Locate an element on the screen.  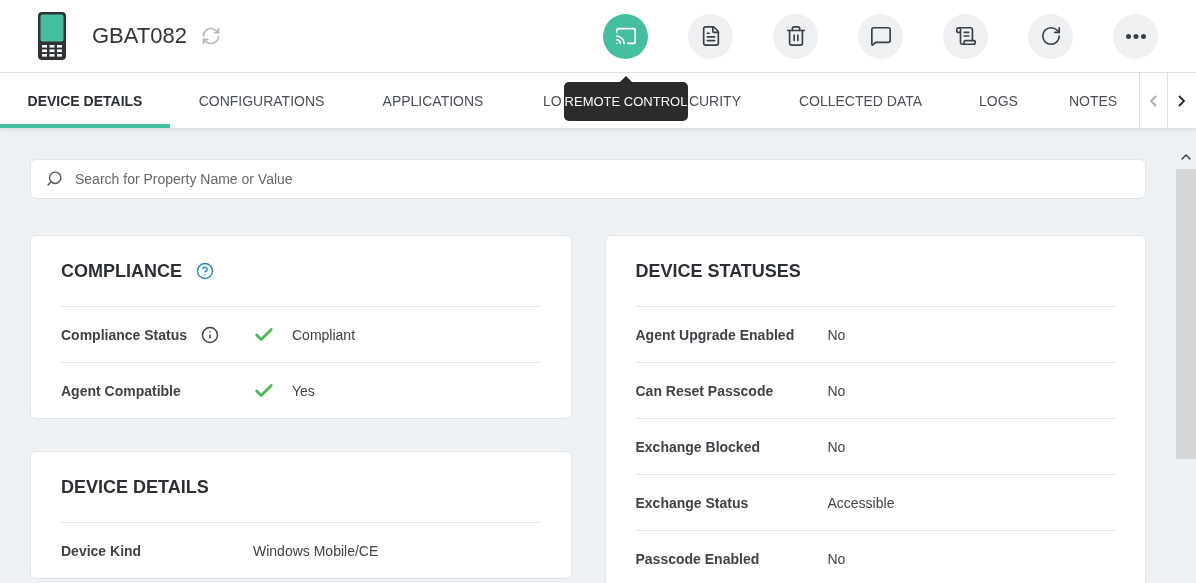
tooltip: REMOTE CONTROL is located at coordinates (626, 98).